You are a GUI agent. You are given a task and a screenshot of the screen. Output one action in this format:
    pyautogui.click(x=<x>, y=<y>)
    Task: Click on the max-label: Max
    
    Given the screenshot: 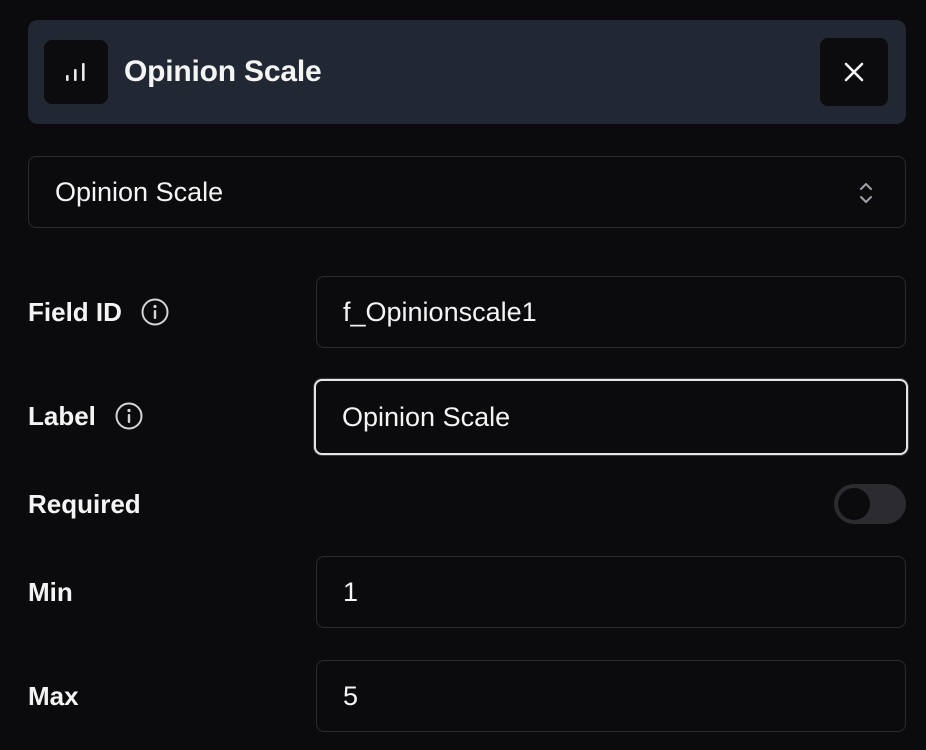 What is the action you would take?
    pyautogui.click(x=53, y=695)
    